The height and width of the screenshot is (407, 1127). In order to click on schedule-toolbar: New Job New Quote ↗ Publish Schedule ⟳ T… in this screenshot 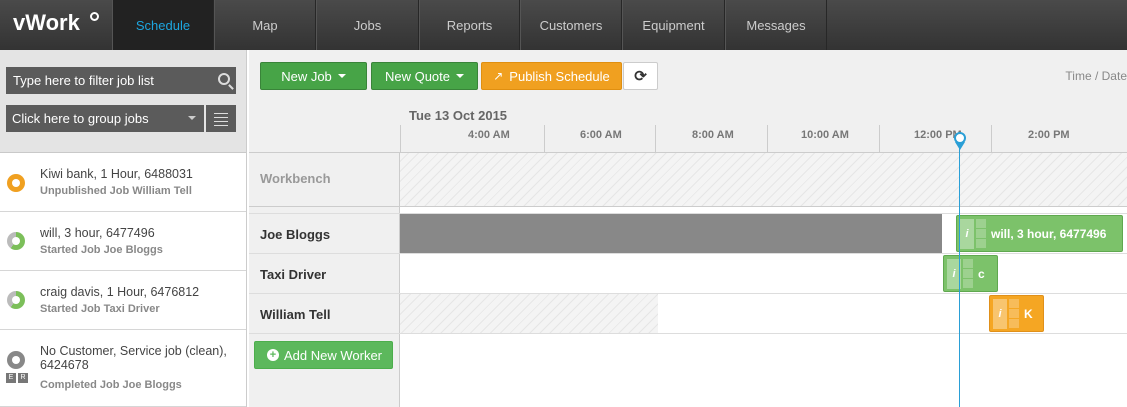, I will do `click(688, 74)`.